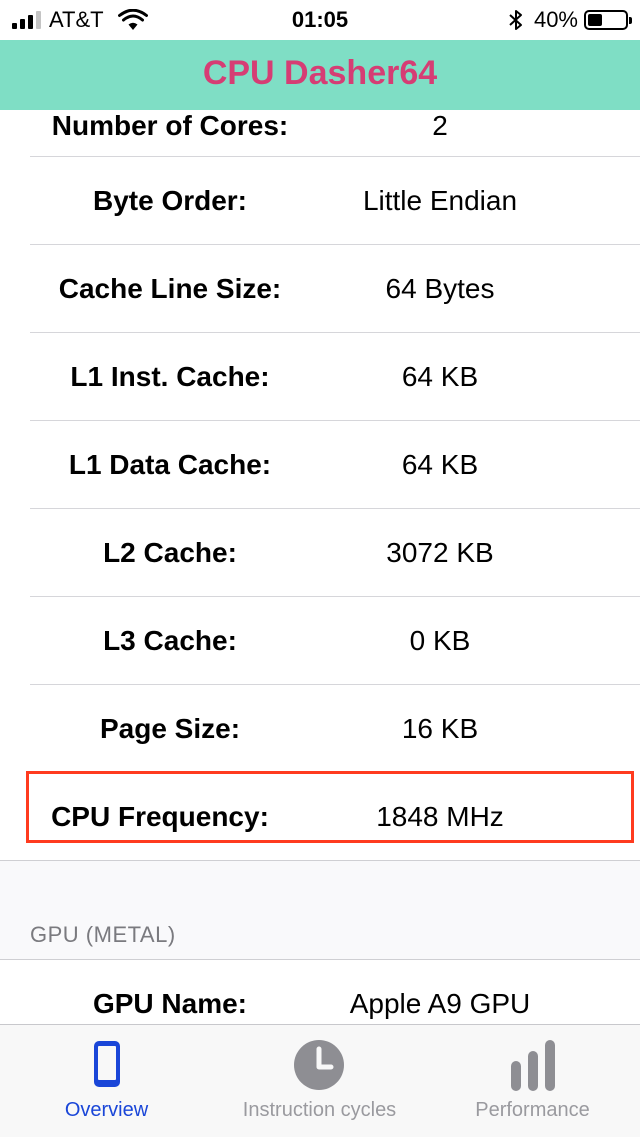 The image size is (640, 1137). Describe the element at coordinates (170, 125) in the screenshot. I see `row-label: Number of Cores:` at that location.